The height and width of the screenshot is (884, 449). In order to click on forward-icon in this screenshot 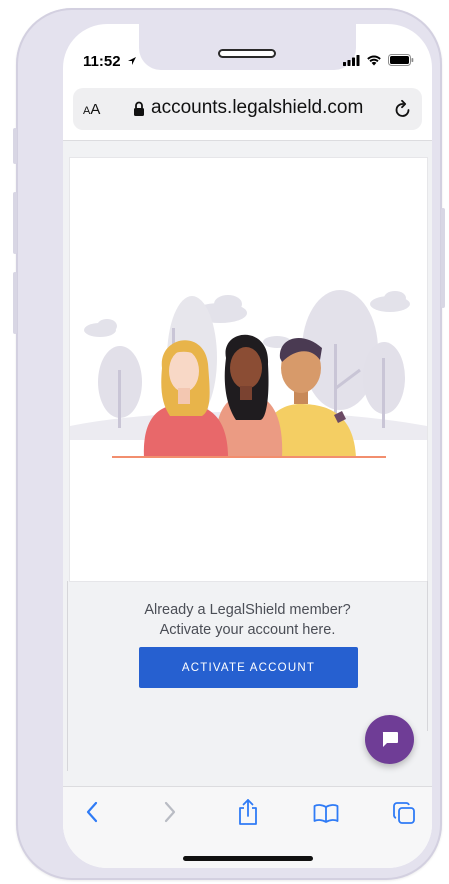, I will do `click(170, 812)`.